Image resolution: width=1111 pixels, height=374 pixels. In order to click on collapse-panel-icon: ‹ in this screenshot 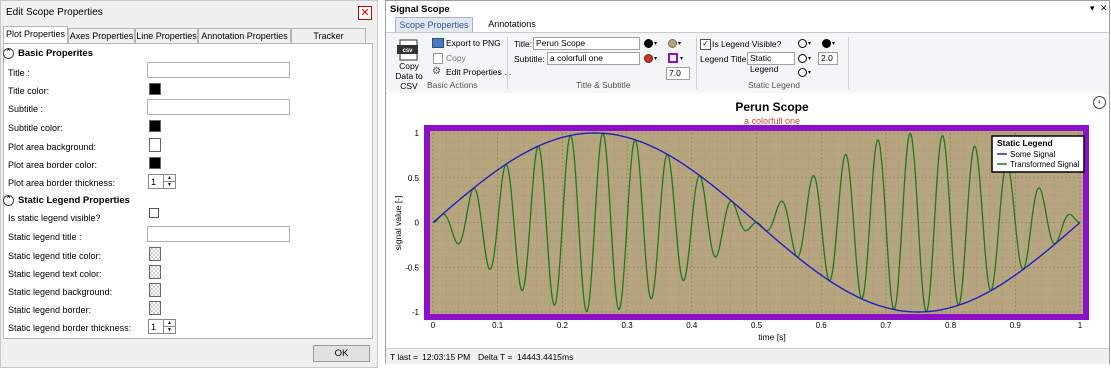, I will do `click(1099, 102)`.